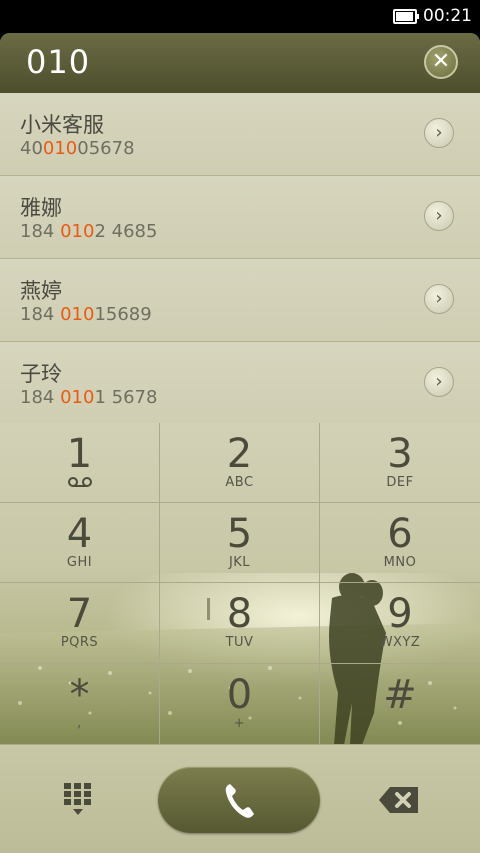 This screenshot has width=480, height=853. Describe the element at coordinates (400, 562) in the screenshot. I see `key-letters: MNO` at that location.